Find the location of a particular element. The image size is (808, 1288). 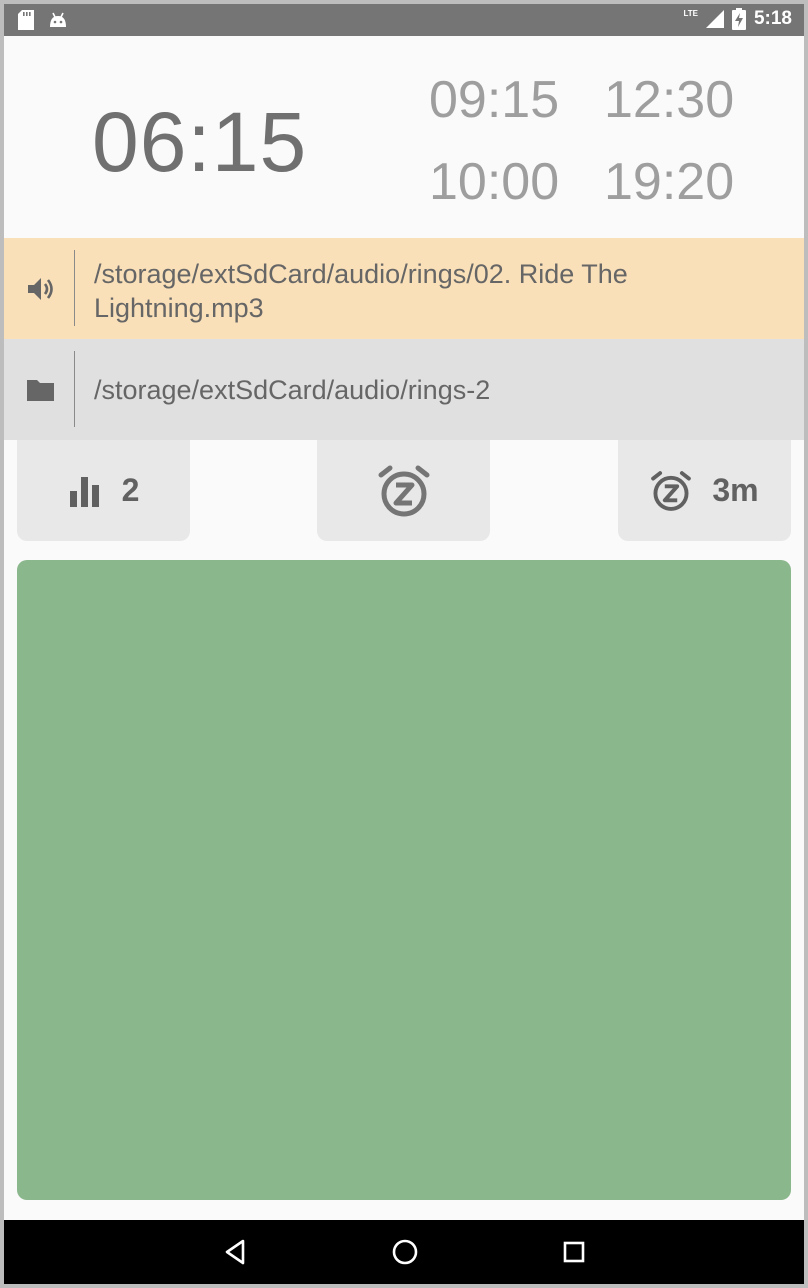

status-bar: LTE 5:18 is located at coordinates (404, 20).